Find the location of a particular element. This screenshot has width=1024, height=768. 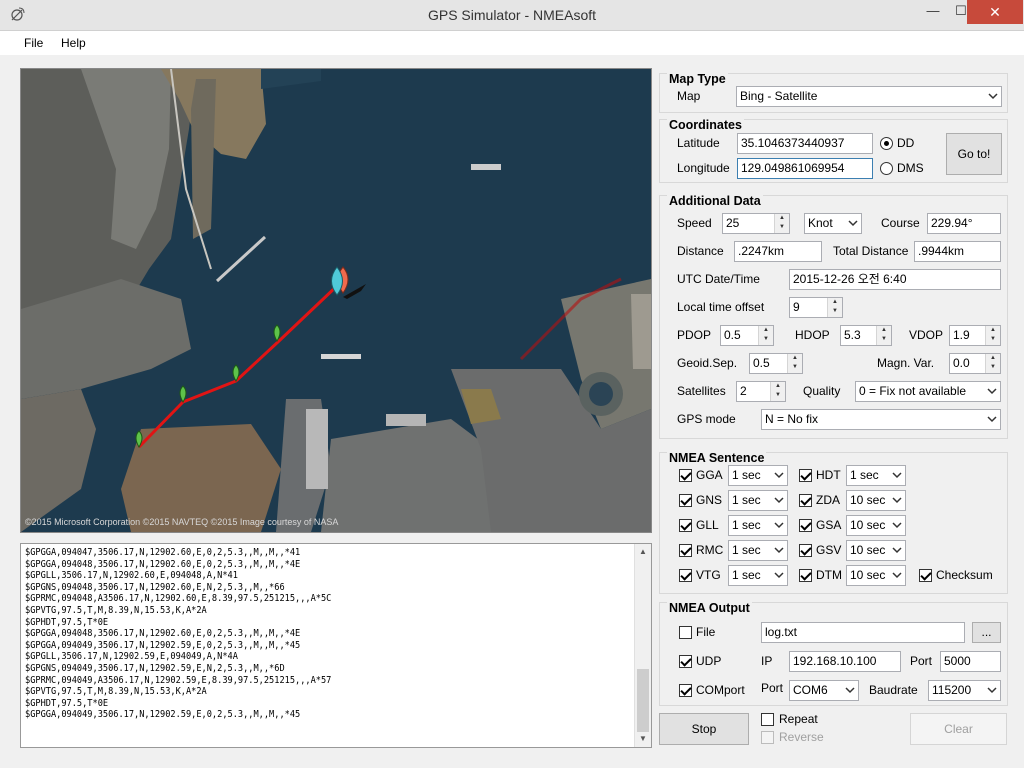

pdop-spinner: 0.5 ▲ ▼ is located at coordinates (747, 335).